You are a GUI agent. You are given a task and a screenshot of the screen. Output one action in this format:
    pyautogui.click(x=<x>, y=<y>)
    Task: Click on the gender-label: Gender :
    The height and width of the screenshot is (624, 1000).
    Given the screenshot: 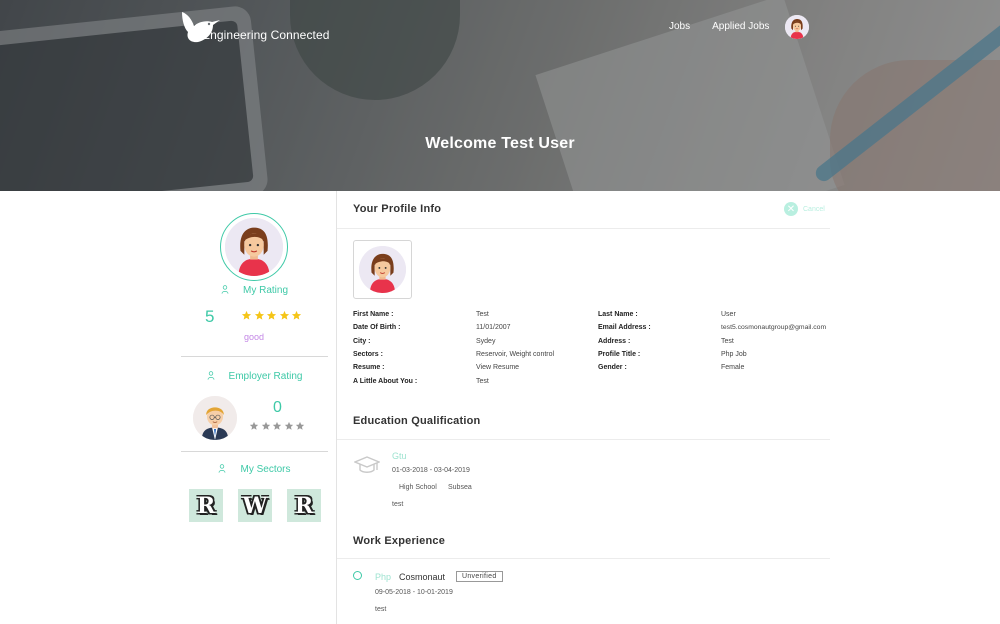 What is the action you would take?
    pyautogui.click(x=612, y=367)
    